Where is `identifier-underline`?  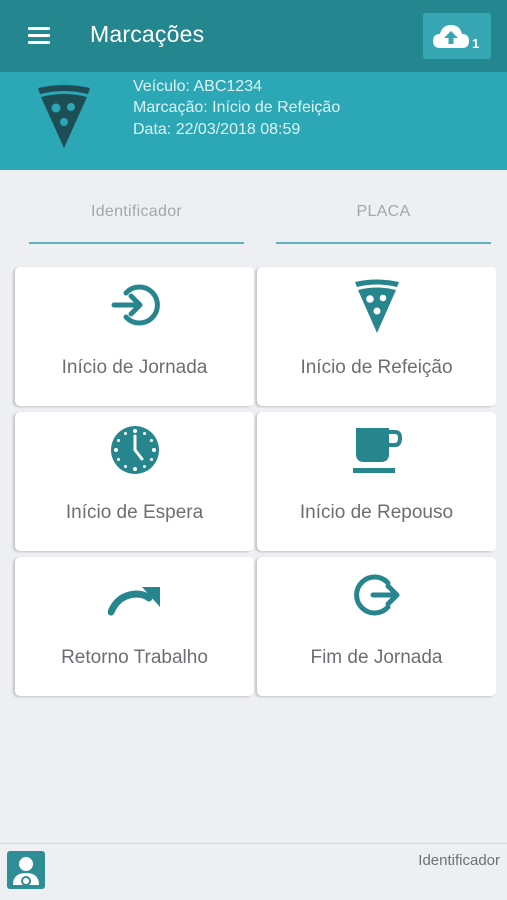 identifier-underline is located at coordinates (136, 243).